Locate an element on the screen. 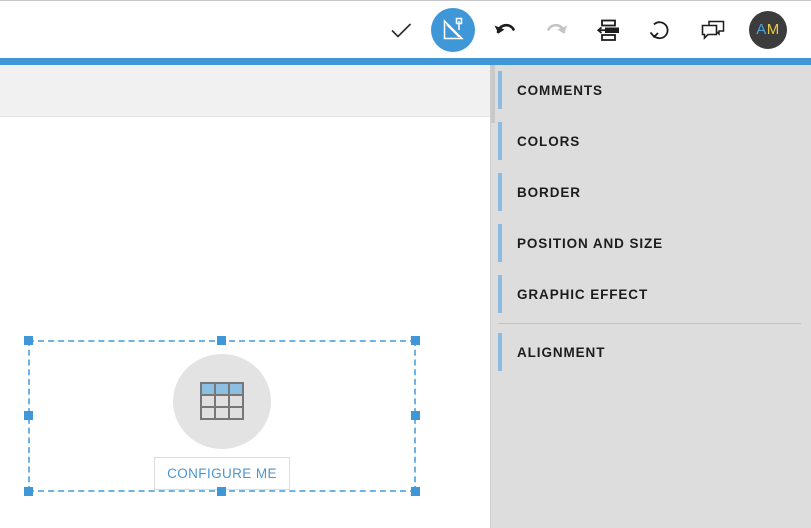 This screenshot has height=528, width=811. user-avatar: AM is located at coordinates (768, 29).